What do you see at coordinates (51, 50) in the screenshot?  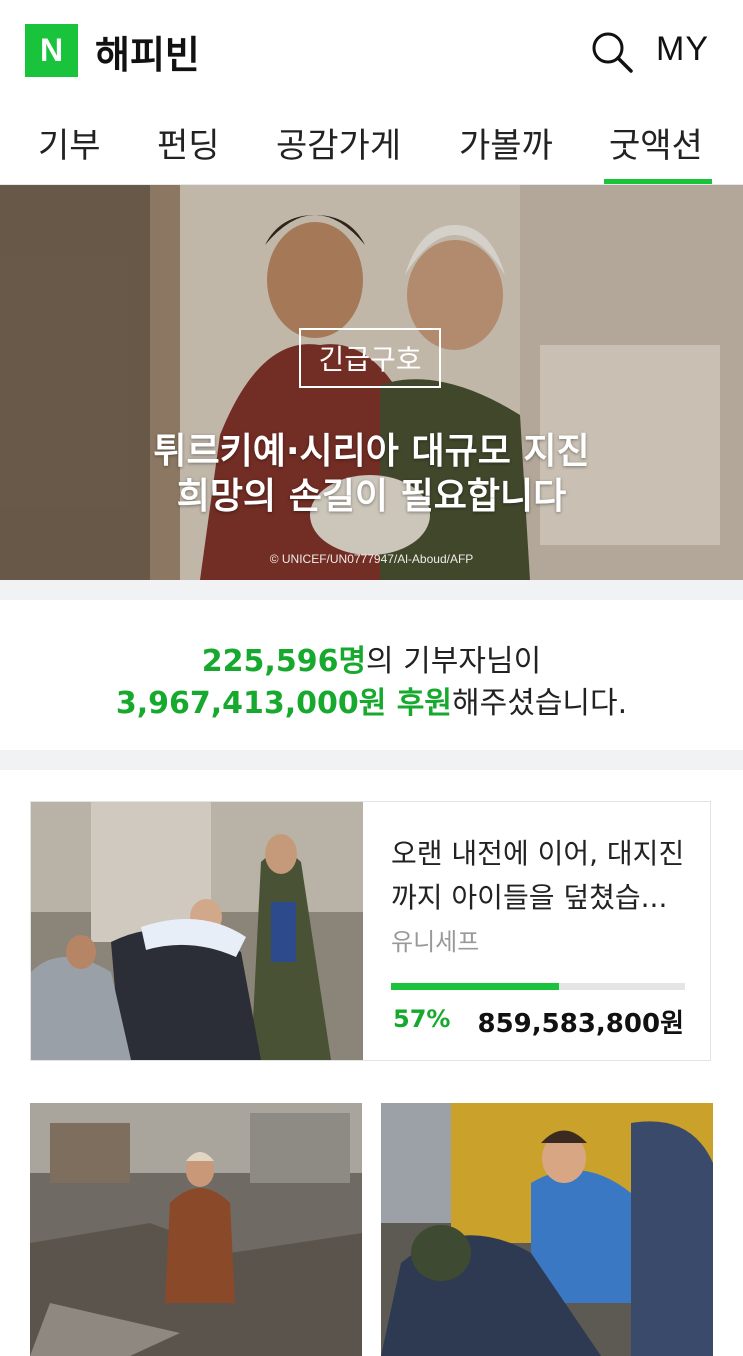 I see `naver-logo: N` at bounding box center [51, 50].